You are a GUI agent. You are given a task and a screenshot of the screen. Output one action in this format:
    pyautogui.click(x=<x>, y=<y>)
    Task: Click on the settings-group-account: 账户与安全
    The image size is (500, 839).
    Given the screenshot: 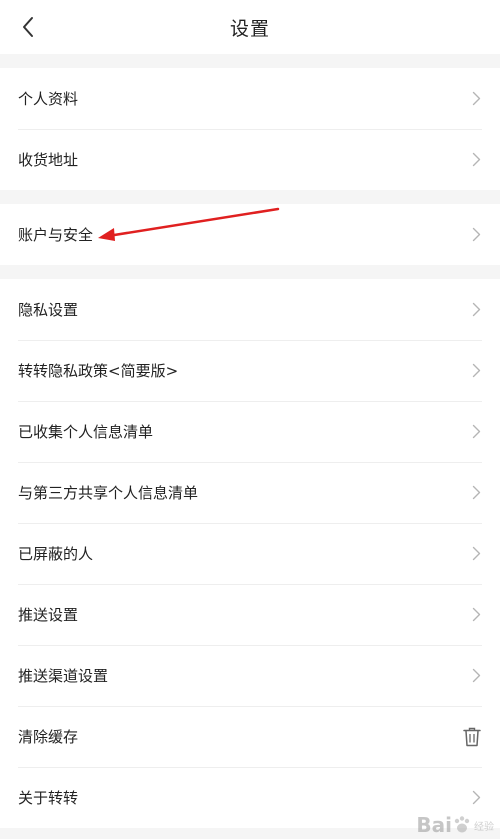 What is the action you would take?
    pyautogui.click(x=250, y=234)
    